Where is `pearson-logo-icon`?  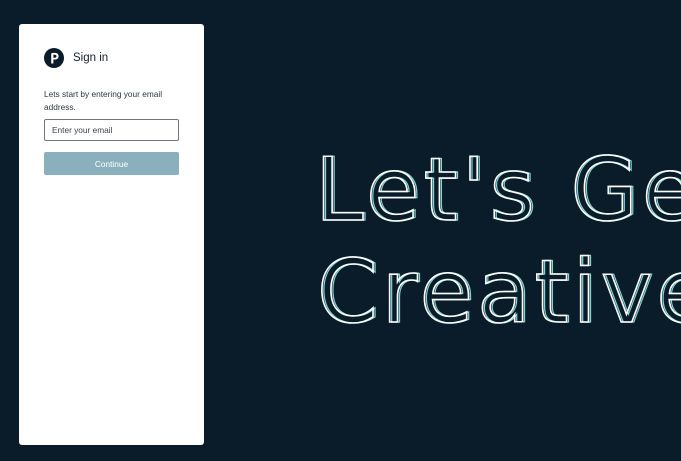
pearson-logo-icon is located at coordinates (54, 58).